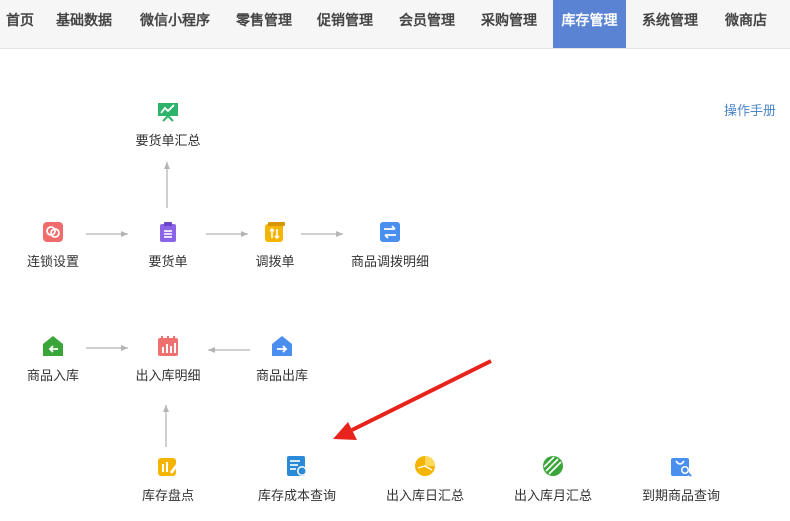 This screenshot has height=521, width=790. What do you see at coordinates (297, 466) in the screenshot?
I see `cost-doc-icon` at bounding box center [297, 466].